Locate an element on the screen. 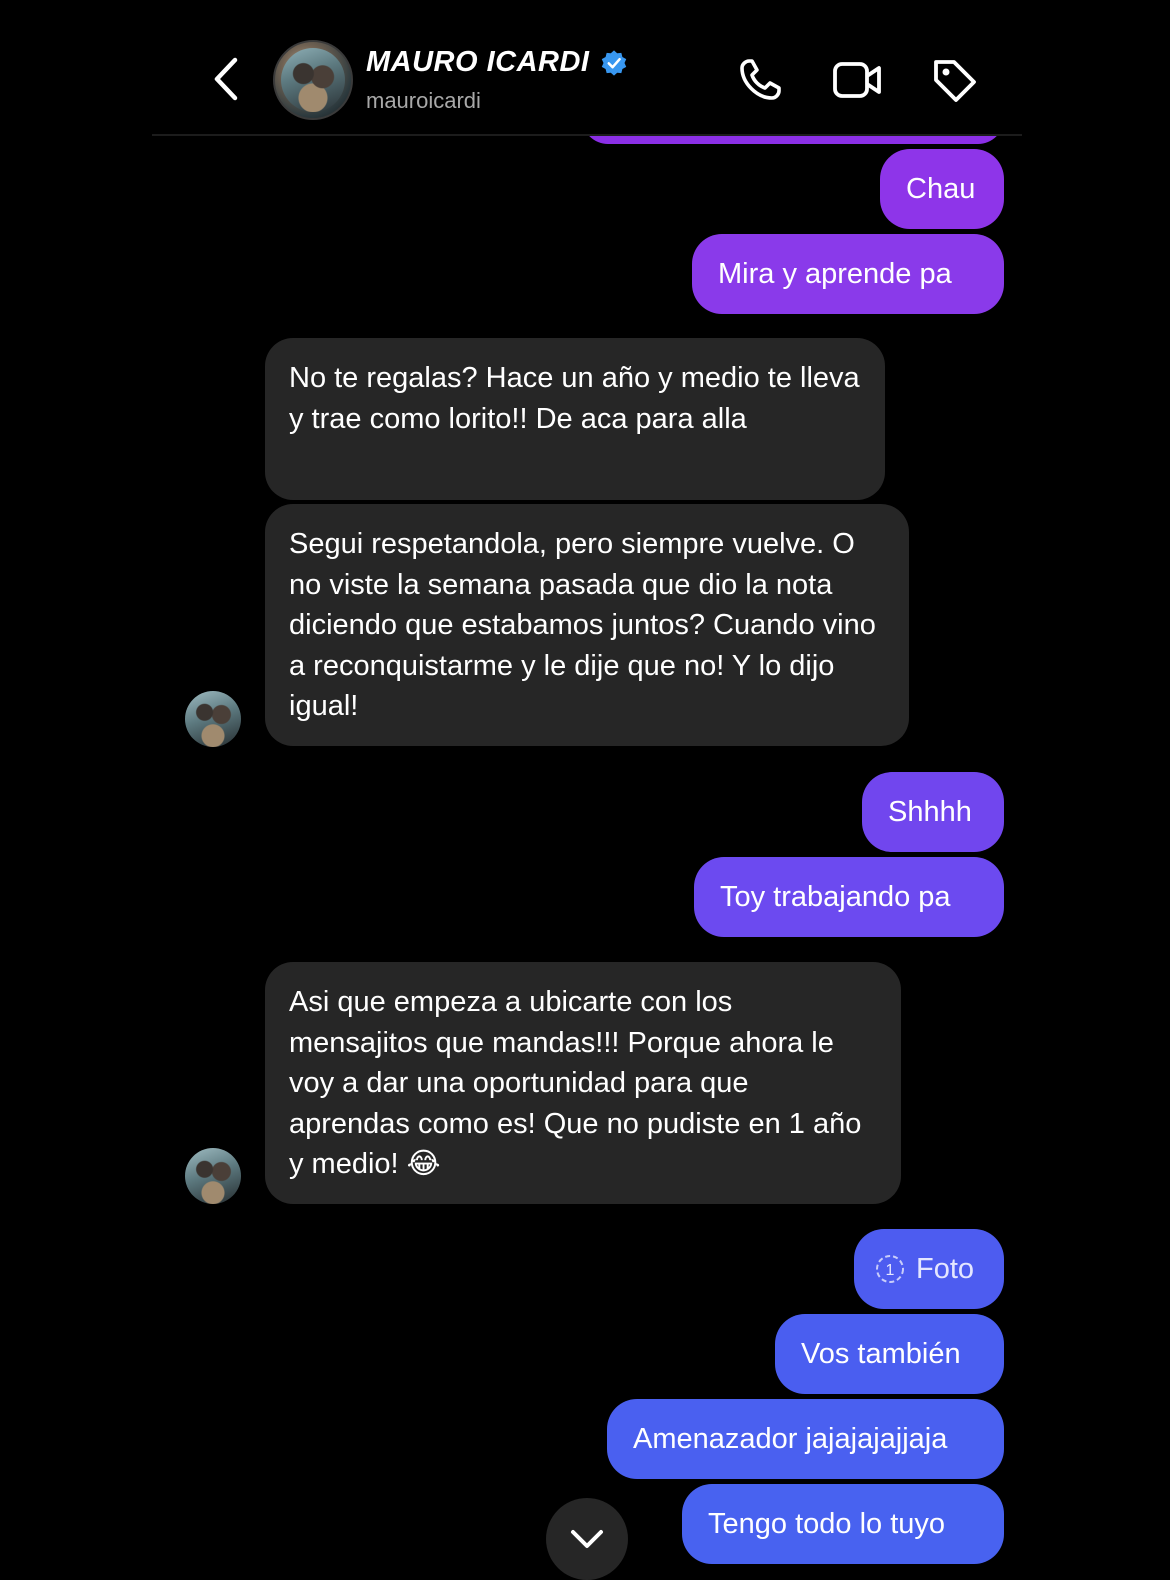 The width and height of the screenshot is (1170, 1580). profile-handle: mauroicardi is located at coordinates (423, 100).